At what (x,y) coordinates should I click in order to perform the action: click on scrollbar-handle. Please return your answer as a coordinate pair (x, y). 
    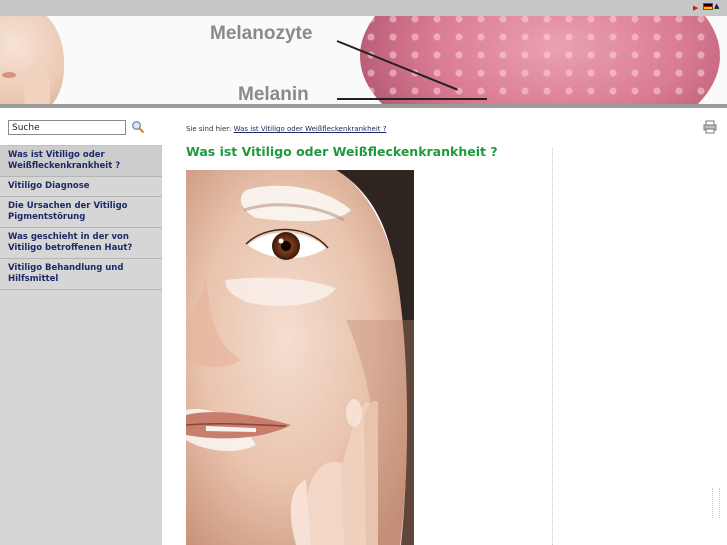
    Looking at the image, I should click on (716, 503).